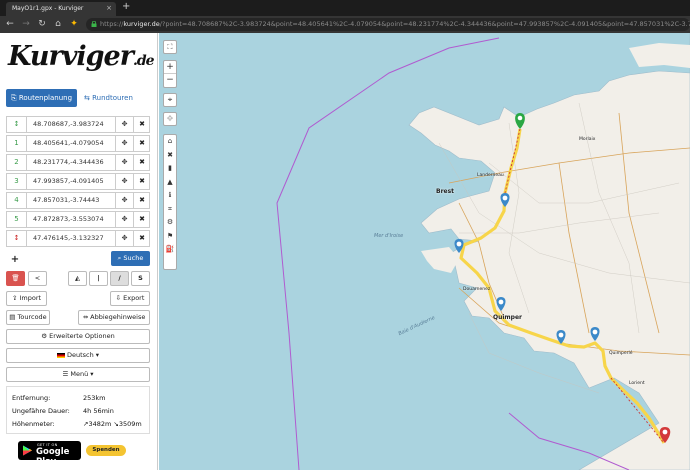 This screenshot has height=470, width=690. Describe the element at coordinates (83, 355) in the screenshot. I see `language-label: Deutsch ▾` at that location.